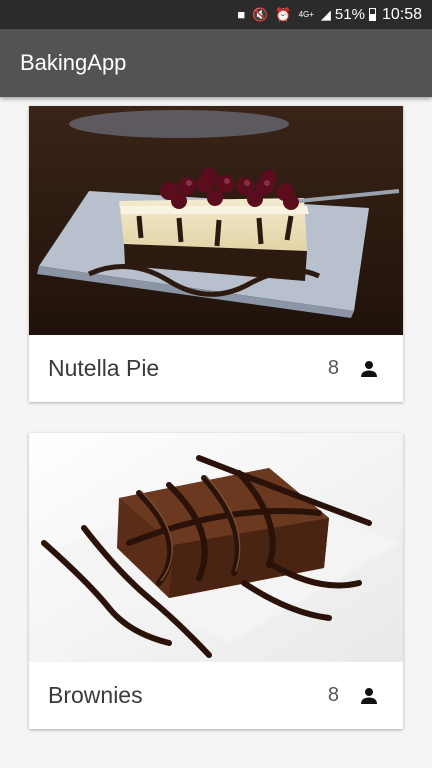 The height and width of the screenshot is (768, 432). I want to click on app-bar: BakingApp, so click(216, 63).